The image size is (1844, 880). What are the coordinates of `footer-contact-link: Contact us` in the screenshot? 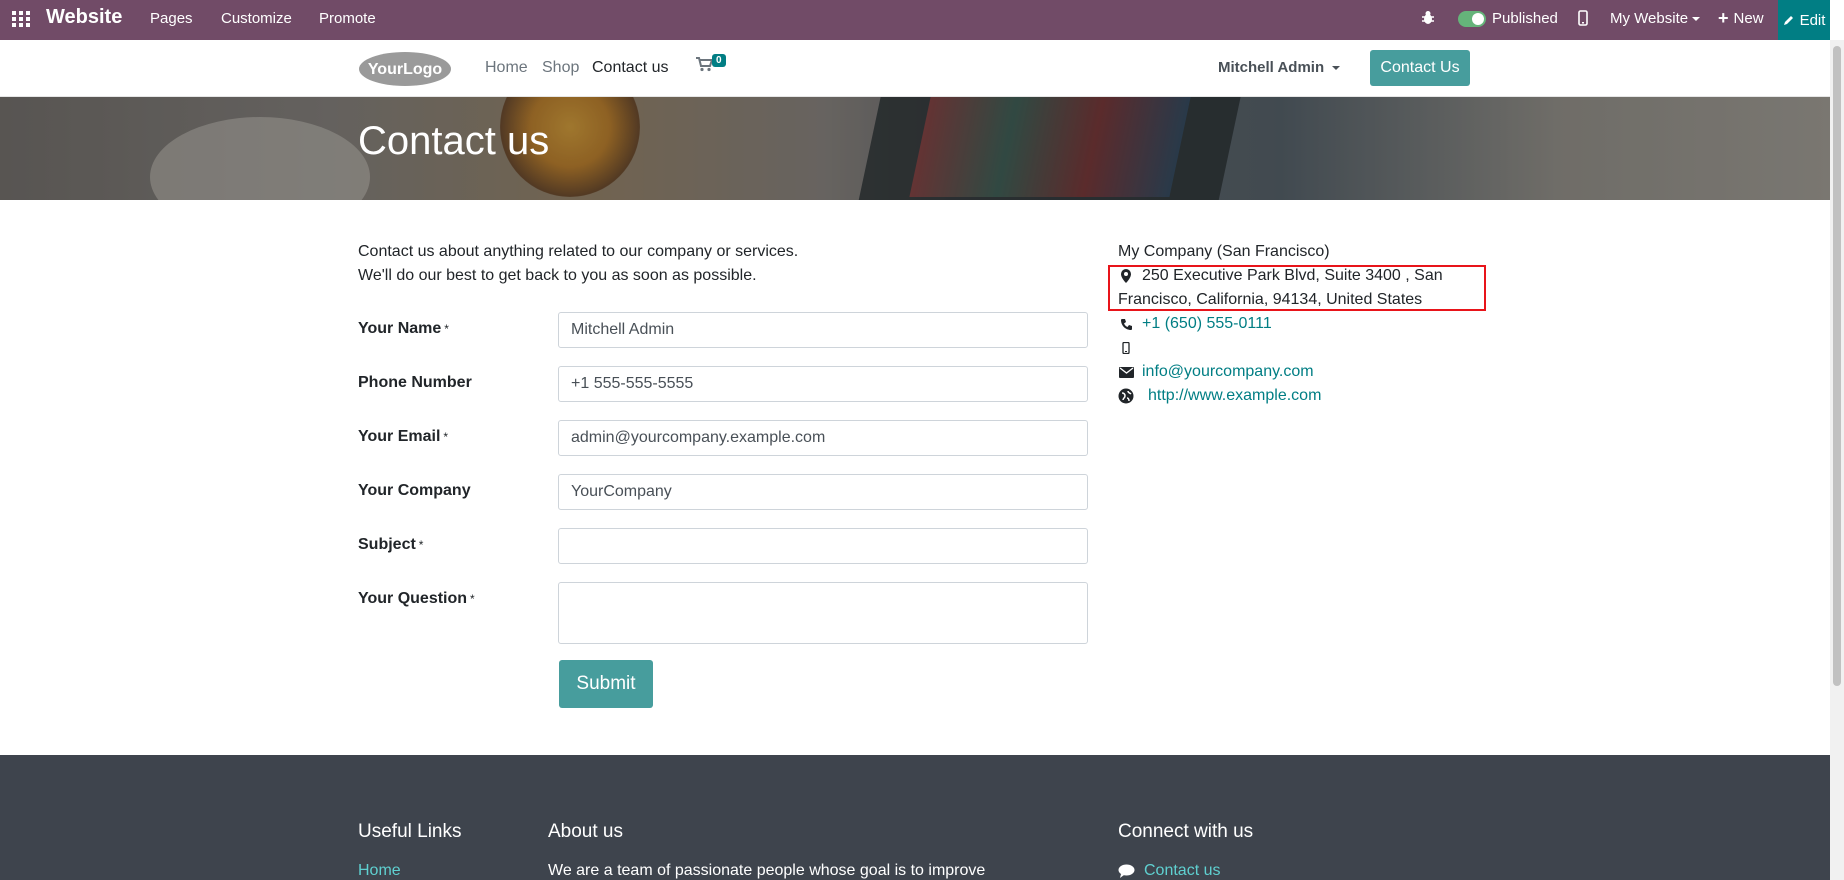 It's located at (1169, 871).